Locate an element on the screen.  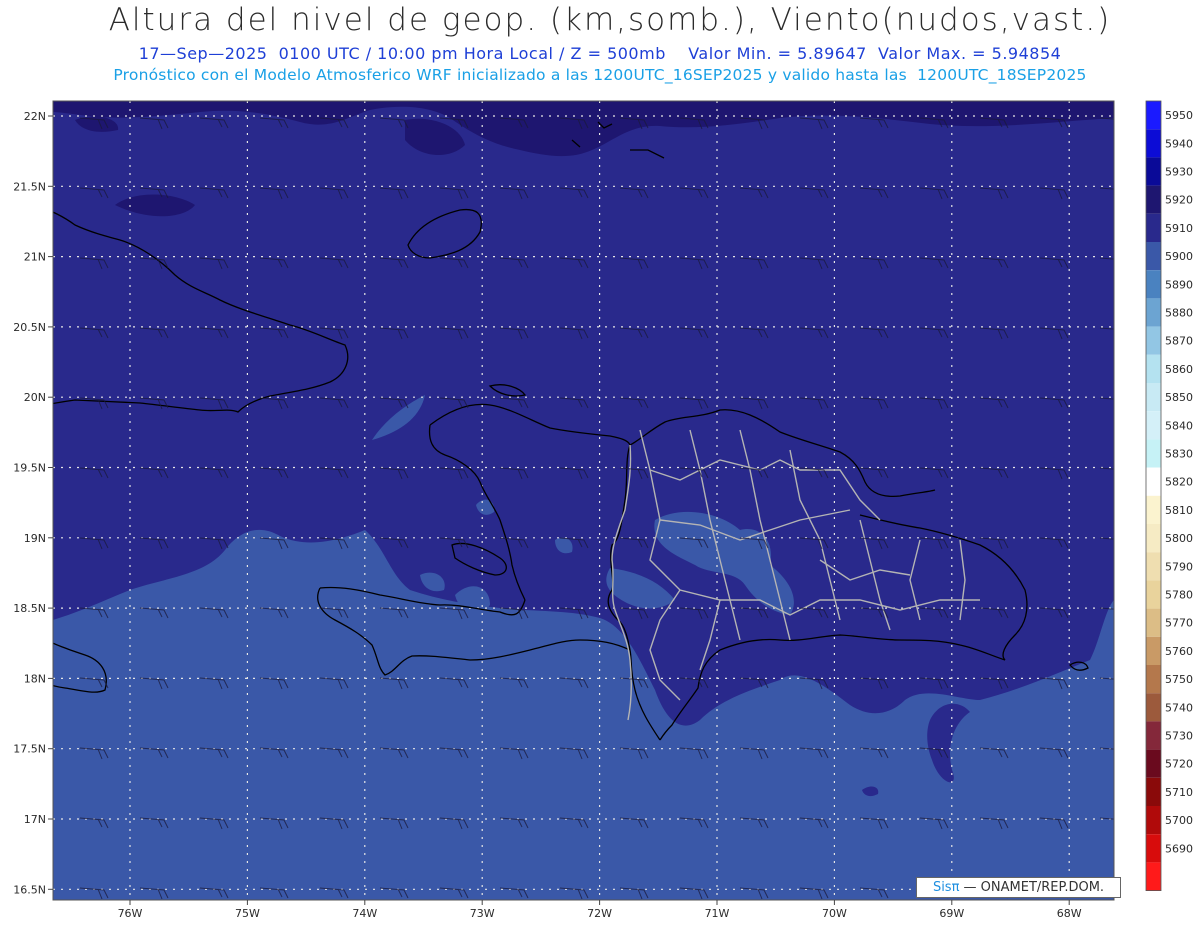
longitude-axis: 76W 75W 74W 73W 72W 71W 70W 69W 68W is located at coordinates (600, 910).